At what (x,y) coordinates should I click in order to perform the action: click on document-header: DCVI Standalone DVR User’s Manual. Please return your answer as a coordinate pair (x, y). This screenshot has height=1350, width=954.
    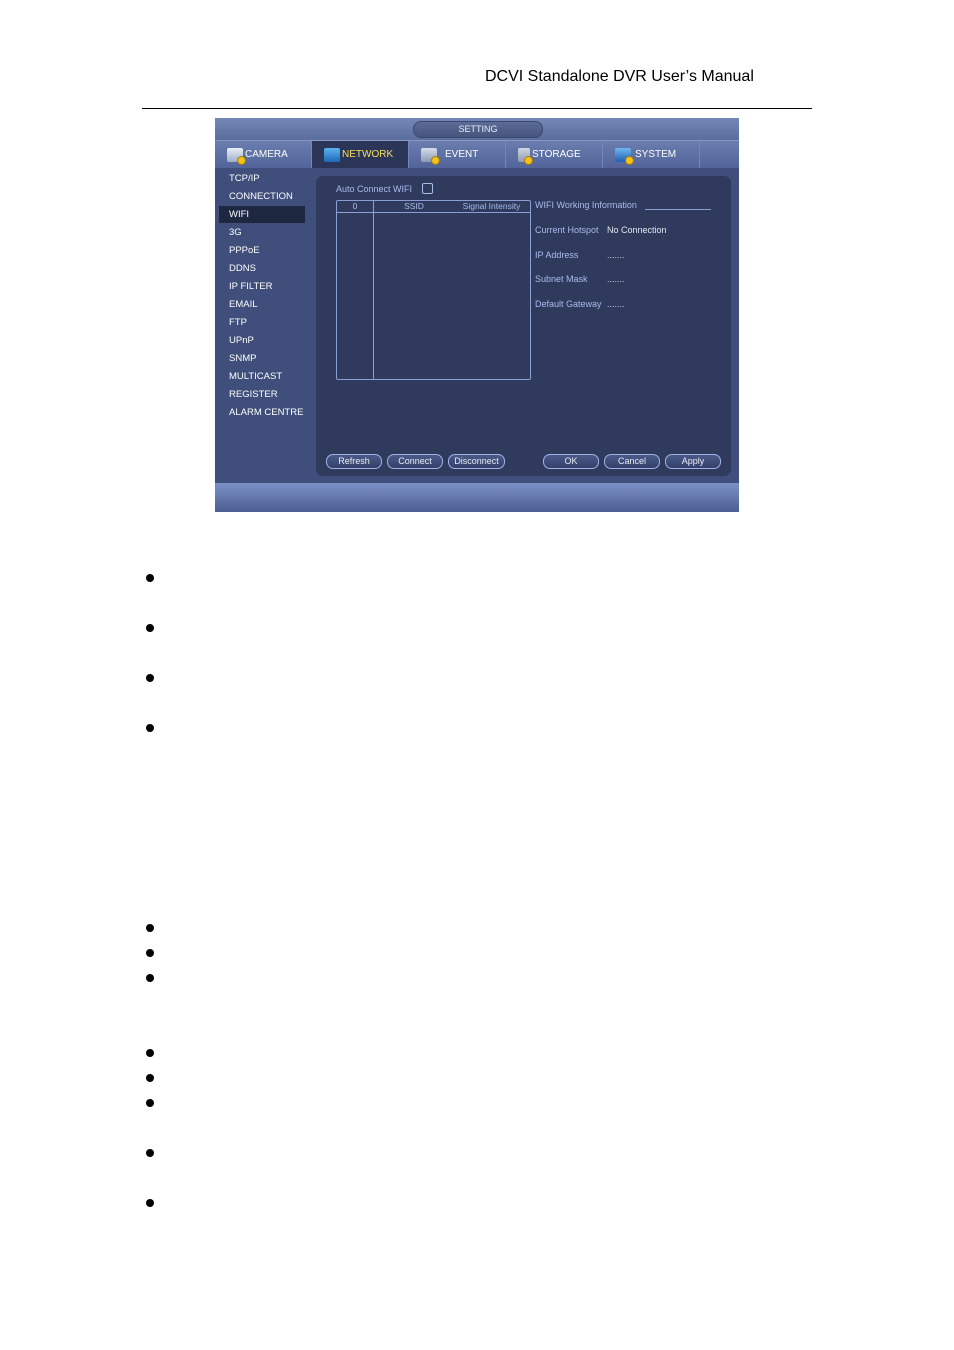
    Looking at the image, I should click on (619, 76).